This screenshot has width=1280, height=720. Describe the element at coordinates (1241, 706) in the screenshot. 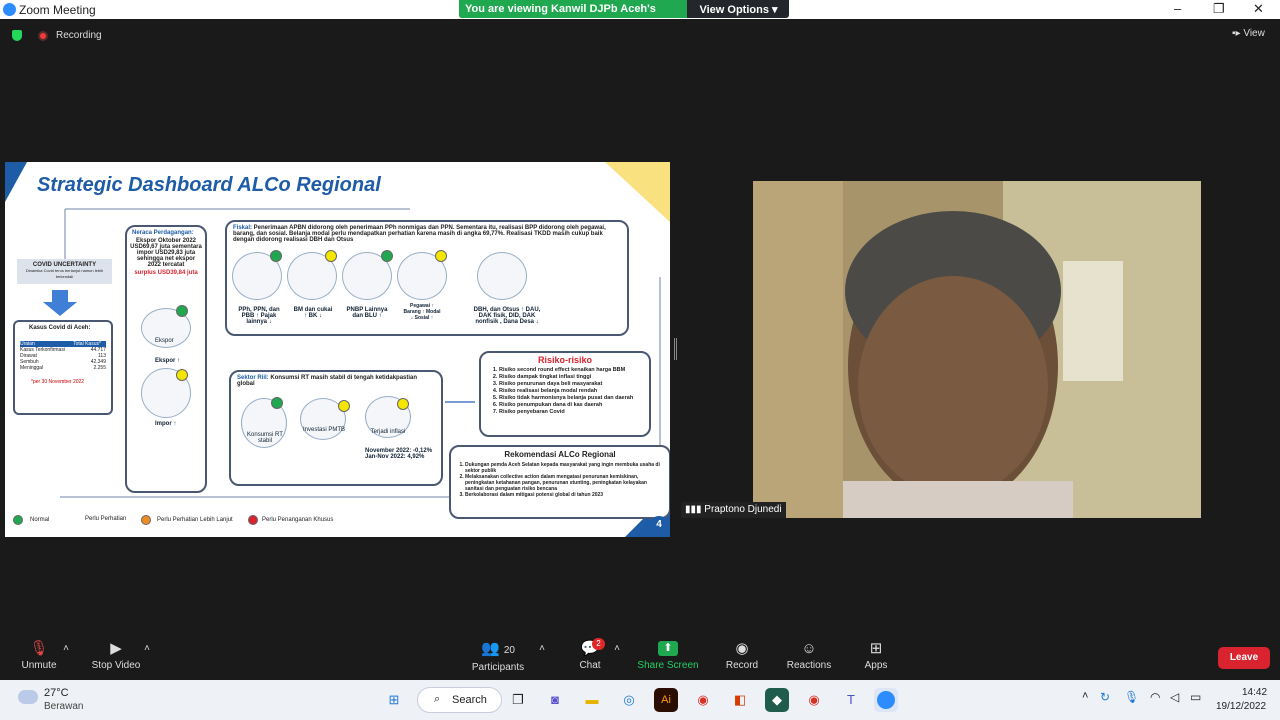

I see `clock-date: 19/12/2022` at that location.